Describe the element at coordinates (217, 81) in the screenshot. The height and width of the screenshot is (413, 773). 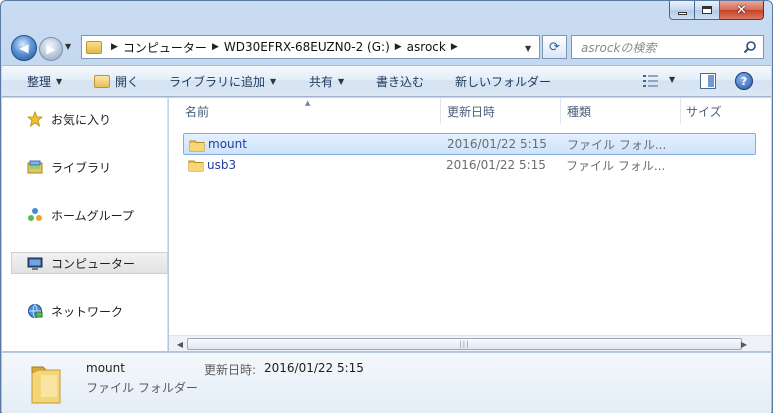
I see `include-in-library-label: ライブラリに追加` at that location.